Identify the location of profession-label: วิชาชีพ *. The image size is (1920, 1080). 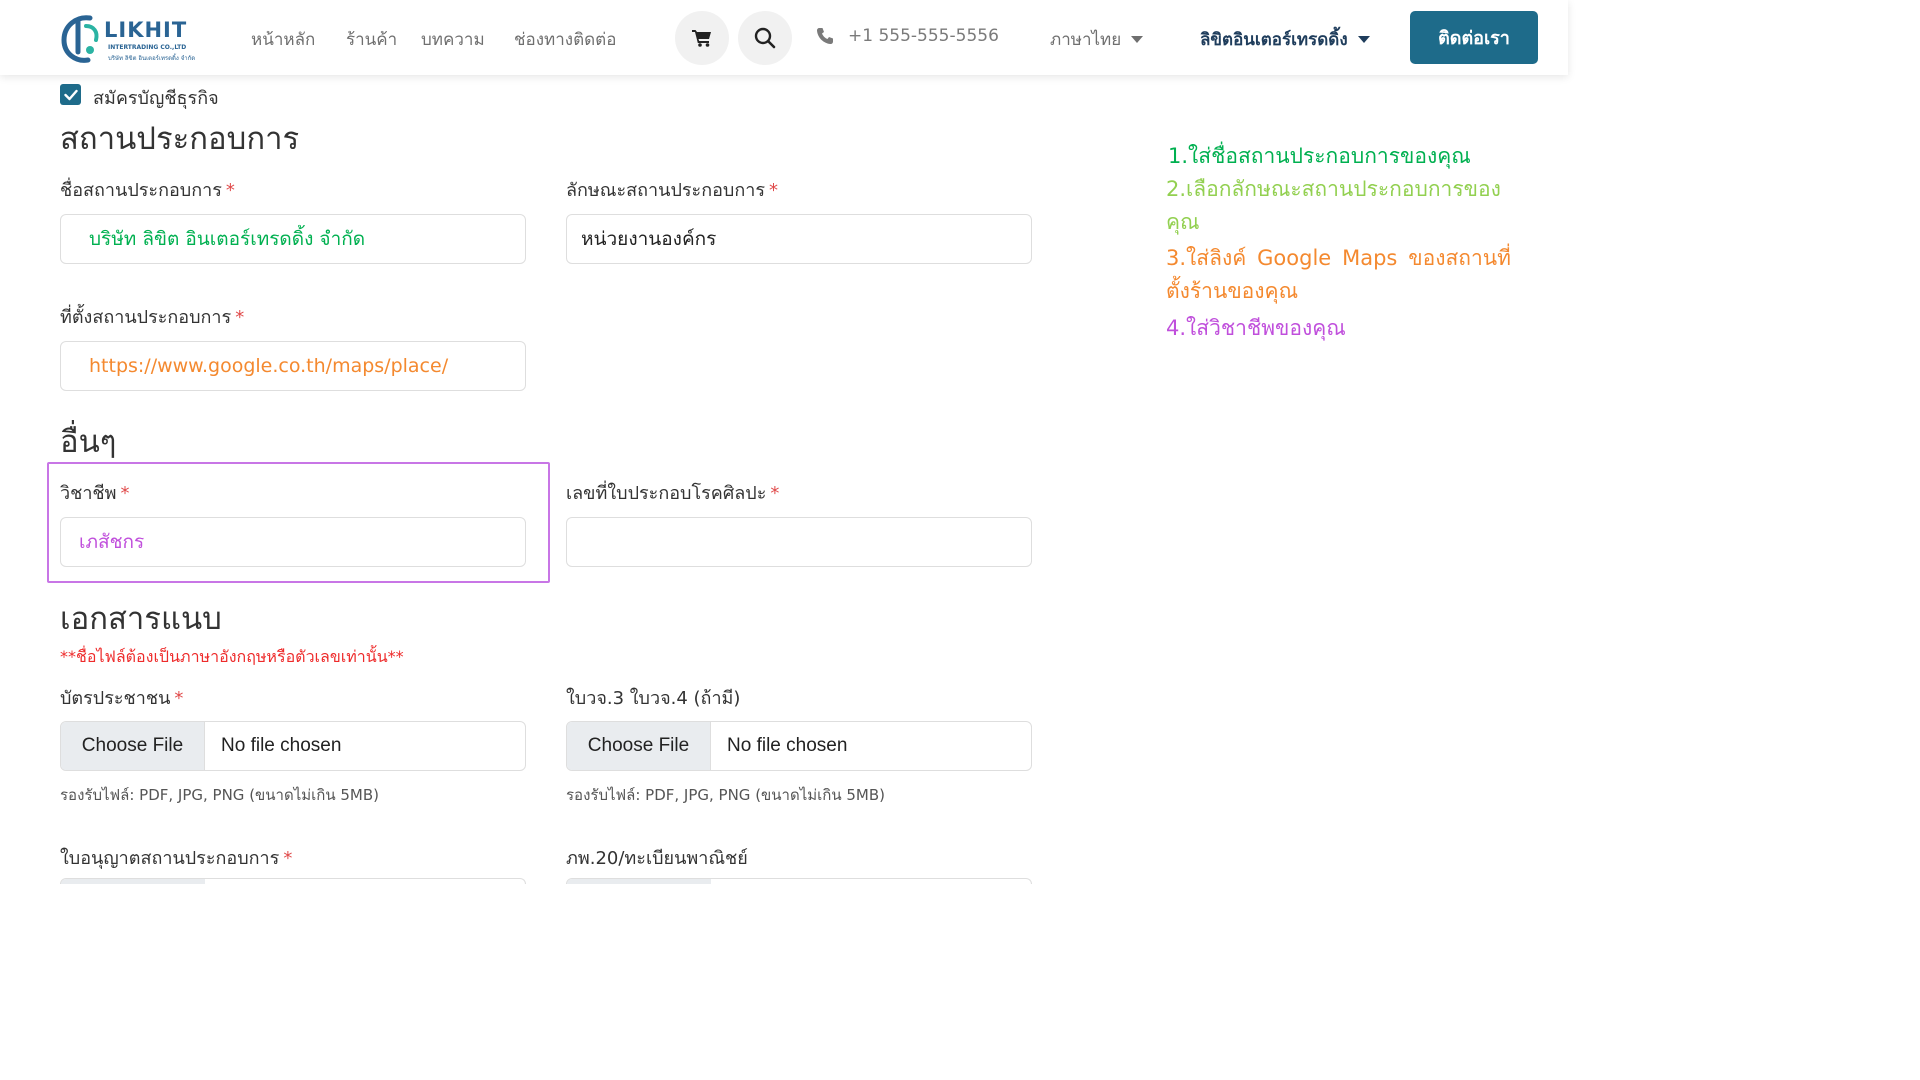
(95, 493).